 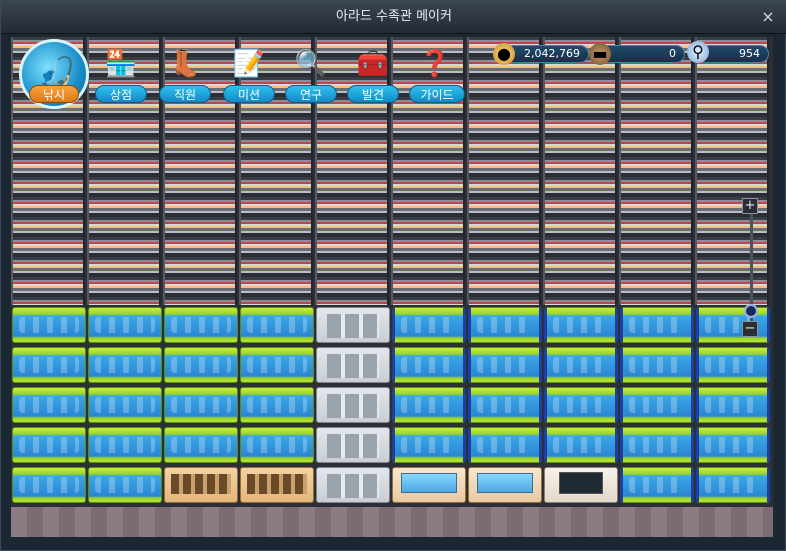 What do you see at coordinates (121, 94) in the screenshot?
I see `menu-shop-button: 상점` at bounding box center [121, 94].